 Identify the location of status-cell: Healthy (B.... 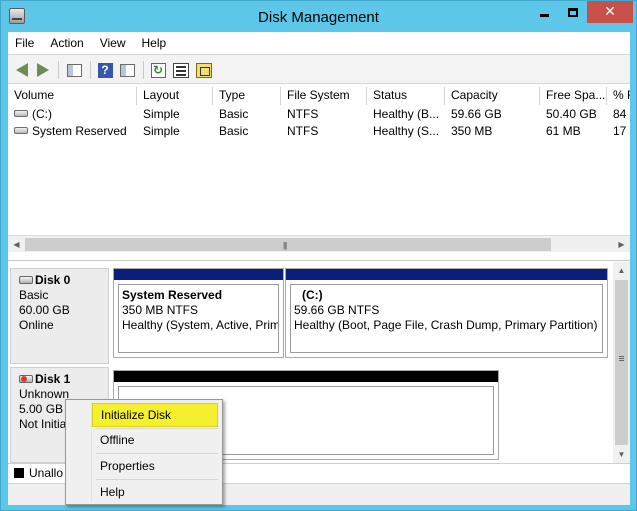
(406, 114).